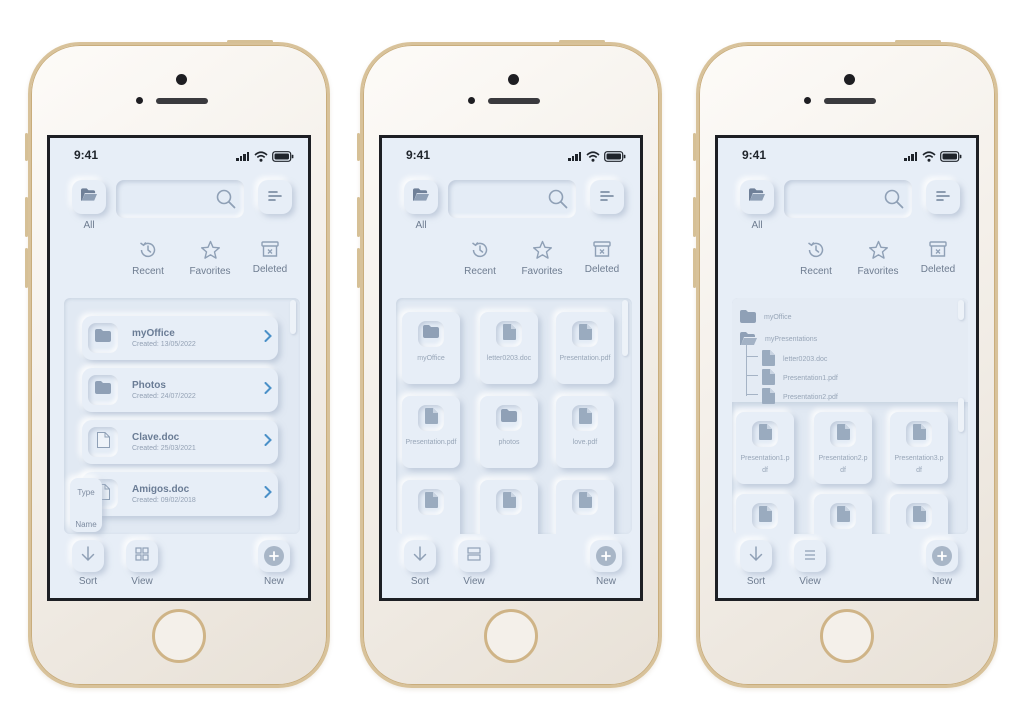  Describe the element at coordinates (431, 348) in the screenshot. I see `file-tile: myOffice` at that location.